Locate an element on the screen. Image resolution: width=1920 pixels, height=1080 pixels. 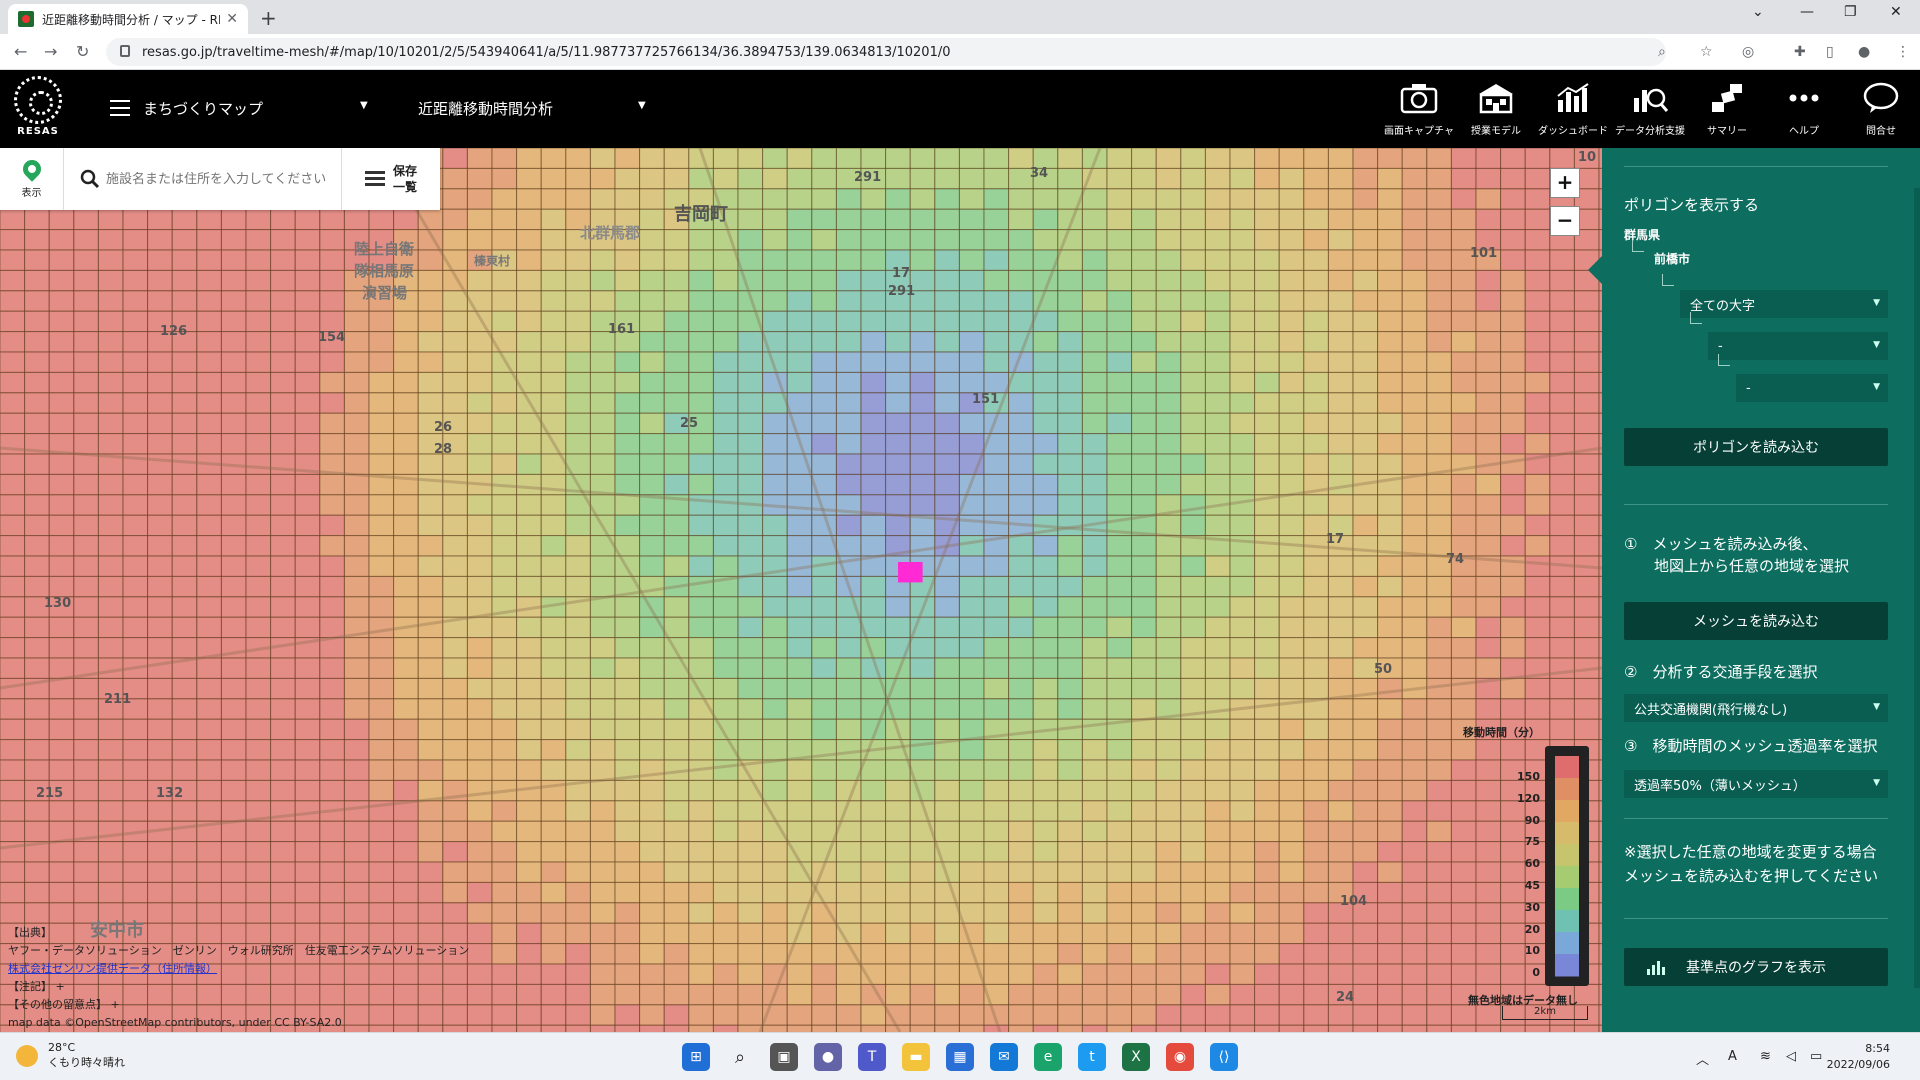
chevron-down-icon: ▼ is located at coordinates (642, 105).